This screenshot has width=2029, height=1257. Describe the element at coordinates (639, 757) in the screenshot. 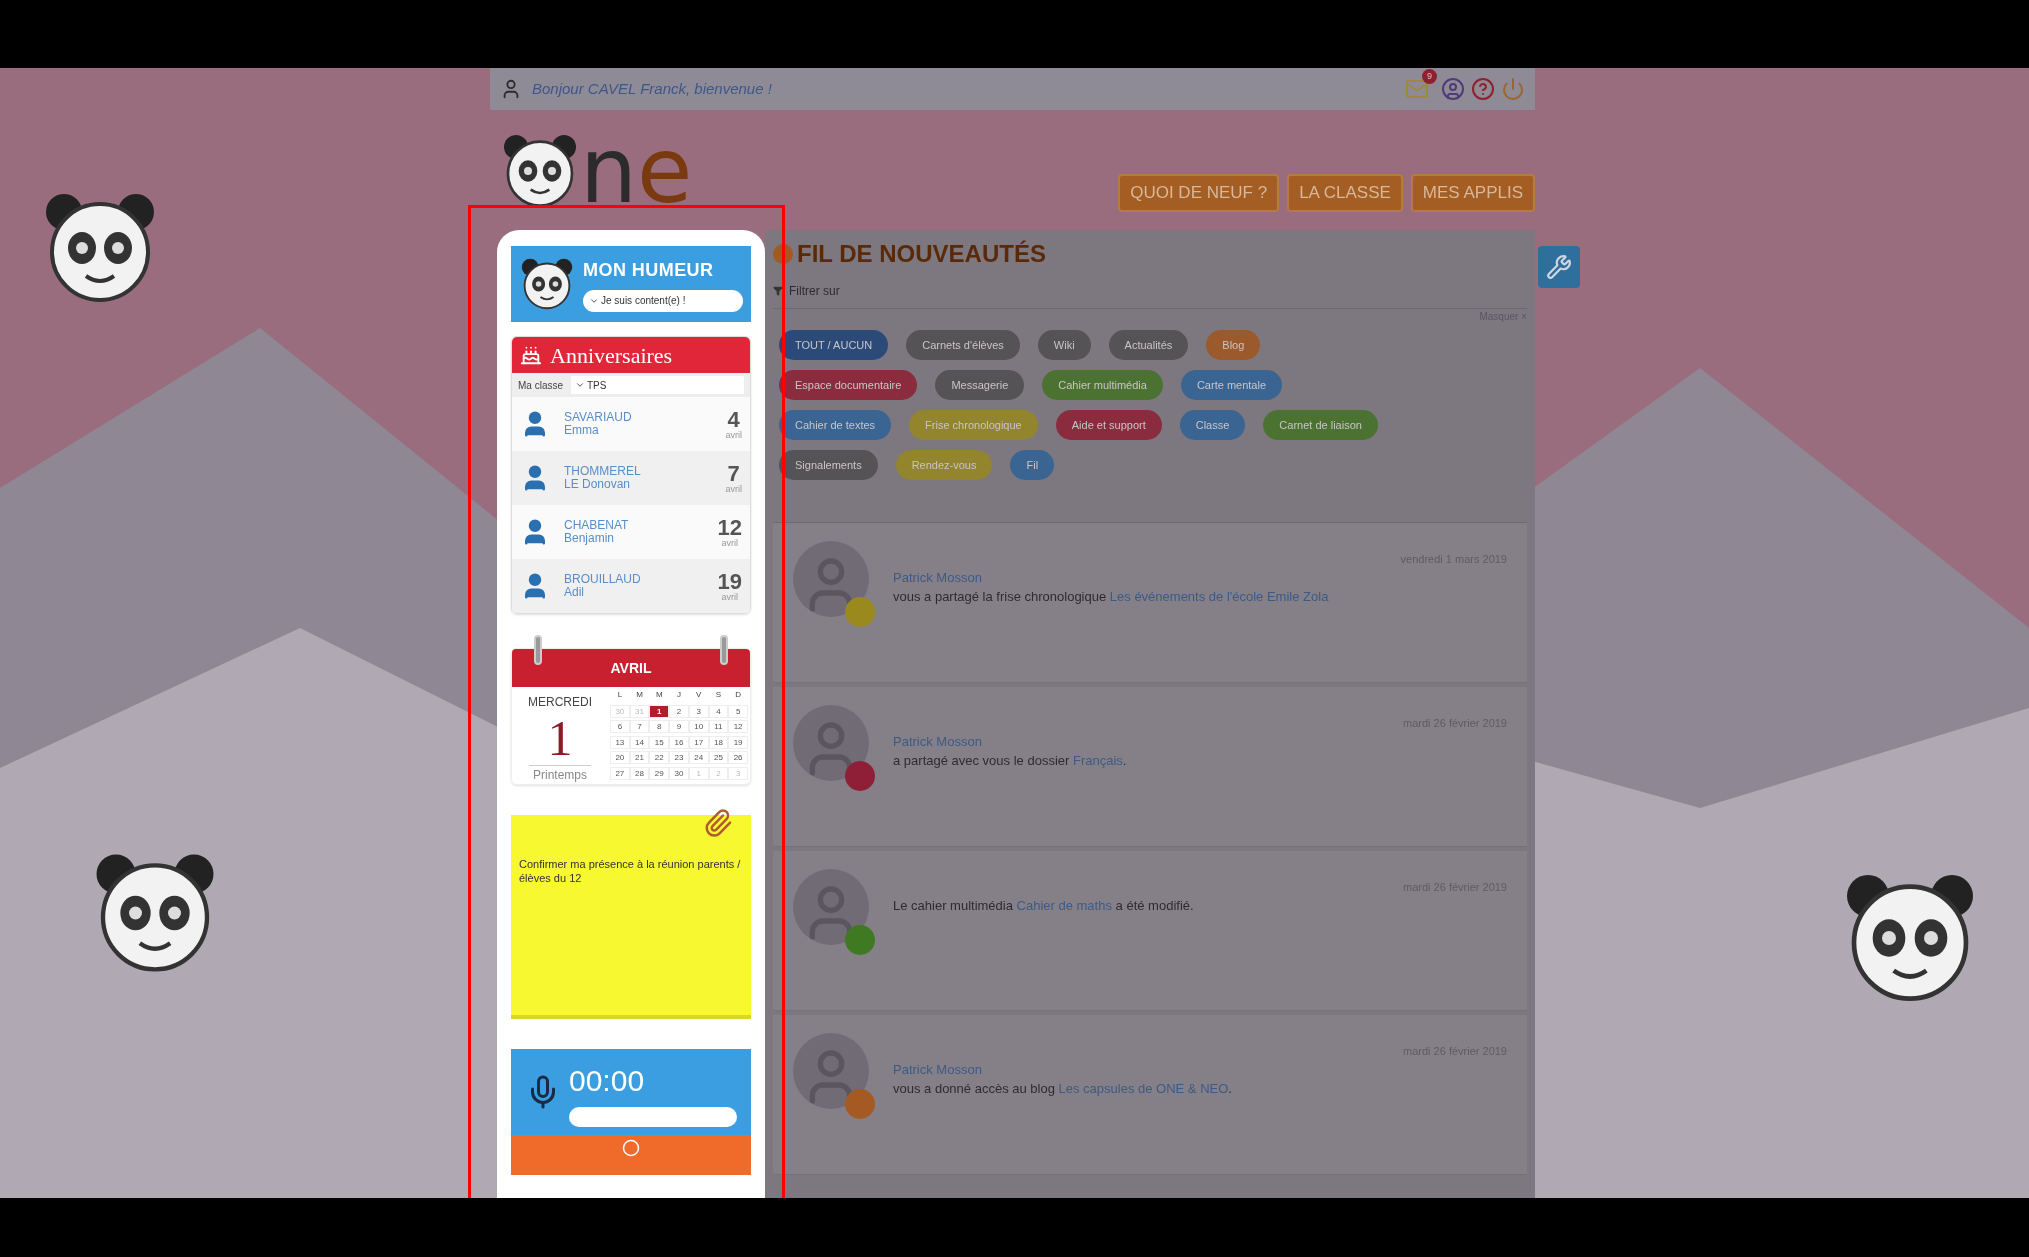

I see `calendar-date: 21` at that location.